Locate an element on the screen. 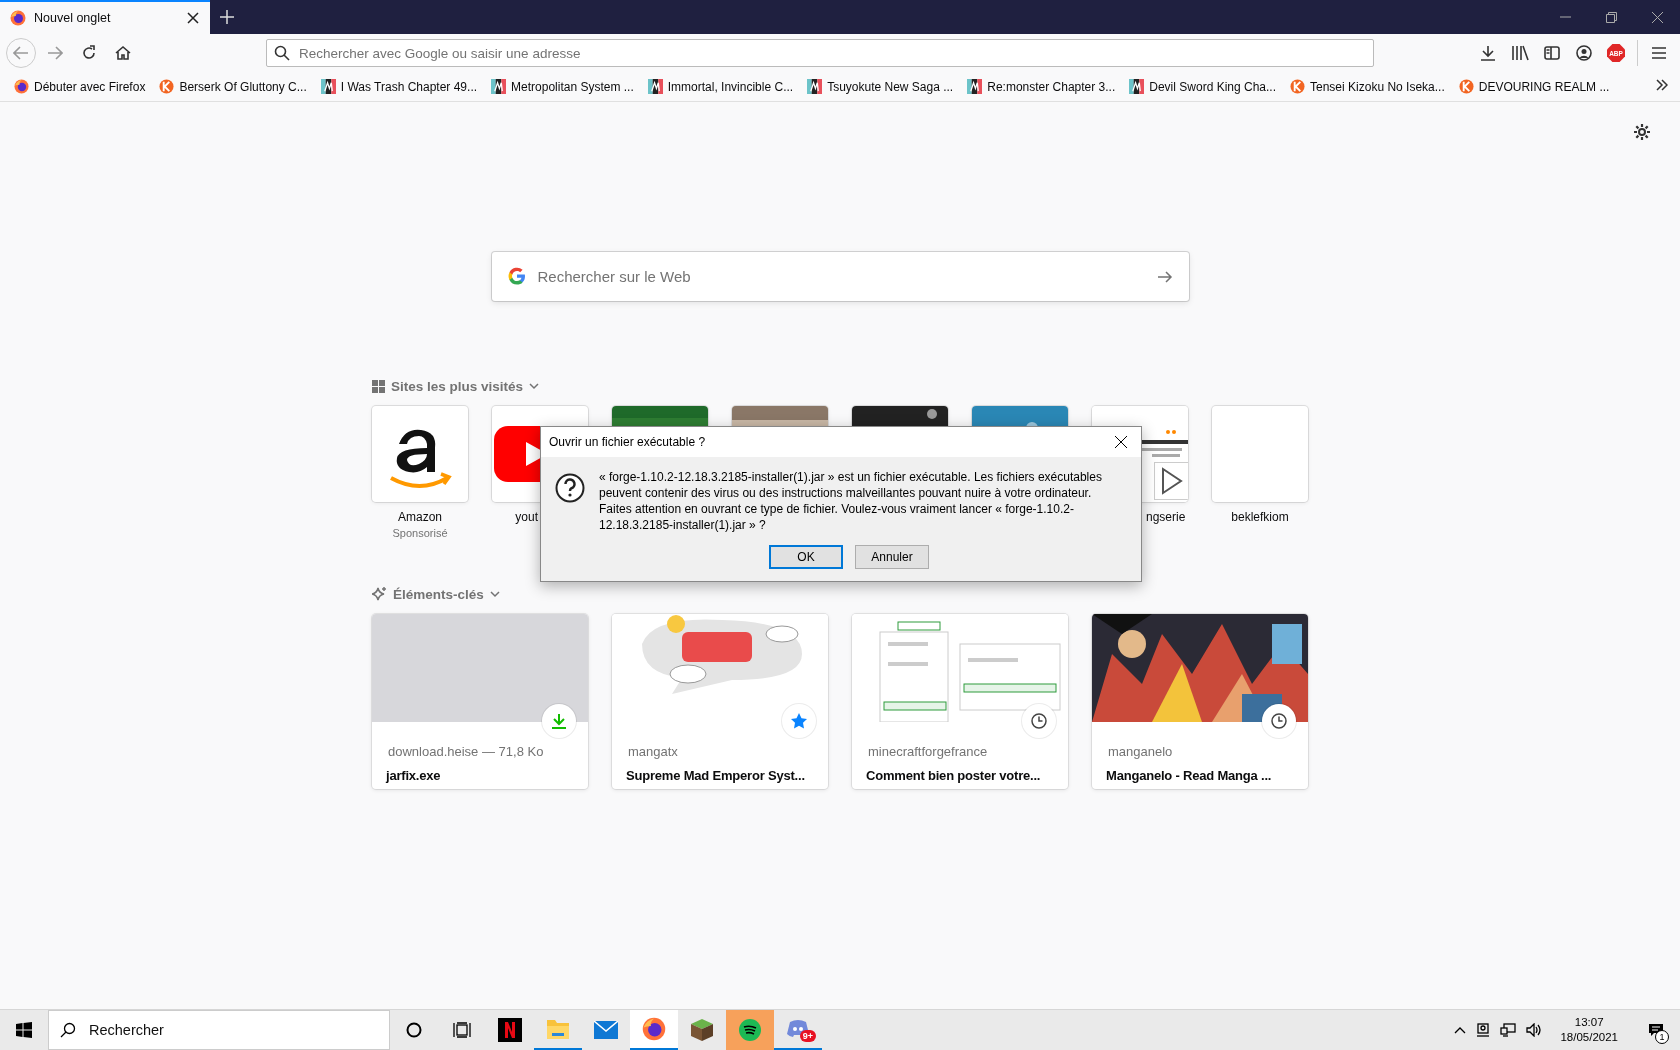 Image resolution: width=1680 pixels, height=1050 pixels. sponsored-label: Sponsorisé is located at coordinates (420, 533).